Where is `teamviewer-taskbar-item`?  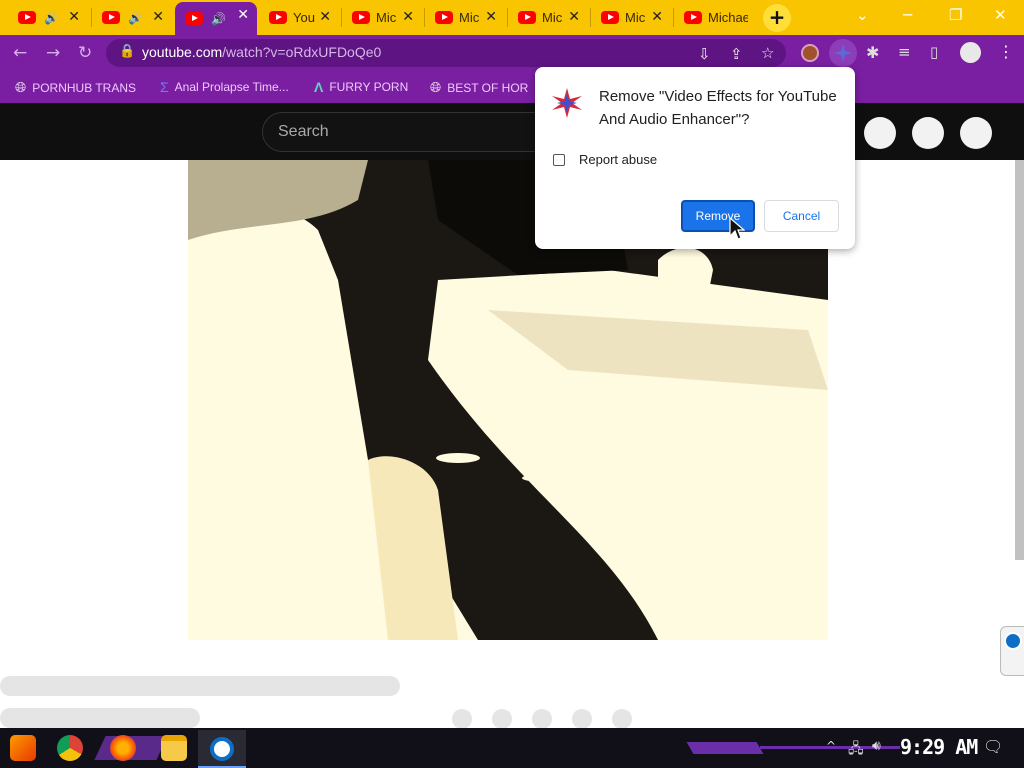 teamviewer-taskbar-item is located at coordinates (222, 749).